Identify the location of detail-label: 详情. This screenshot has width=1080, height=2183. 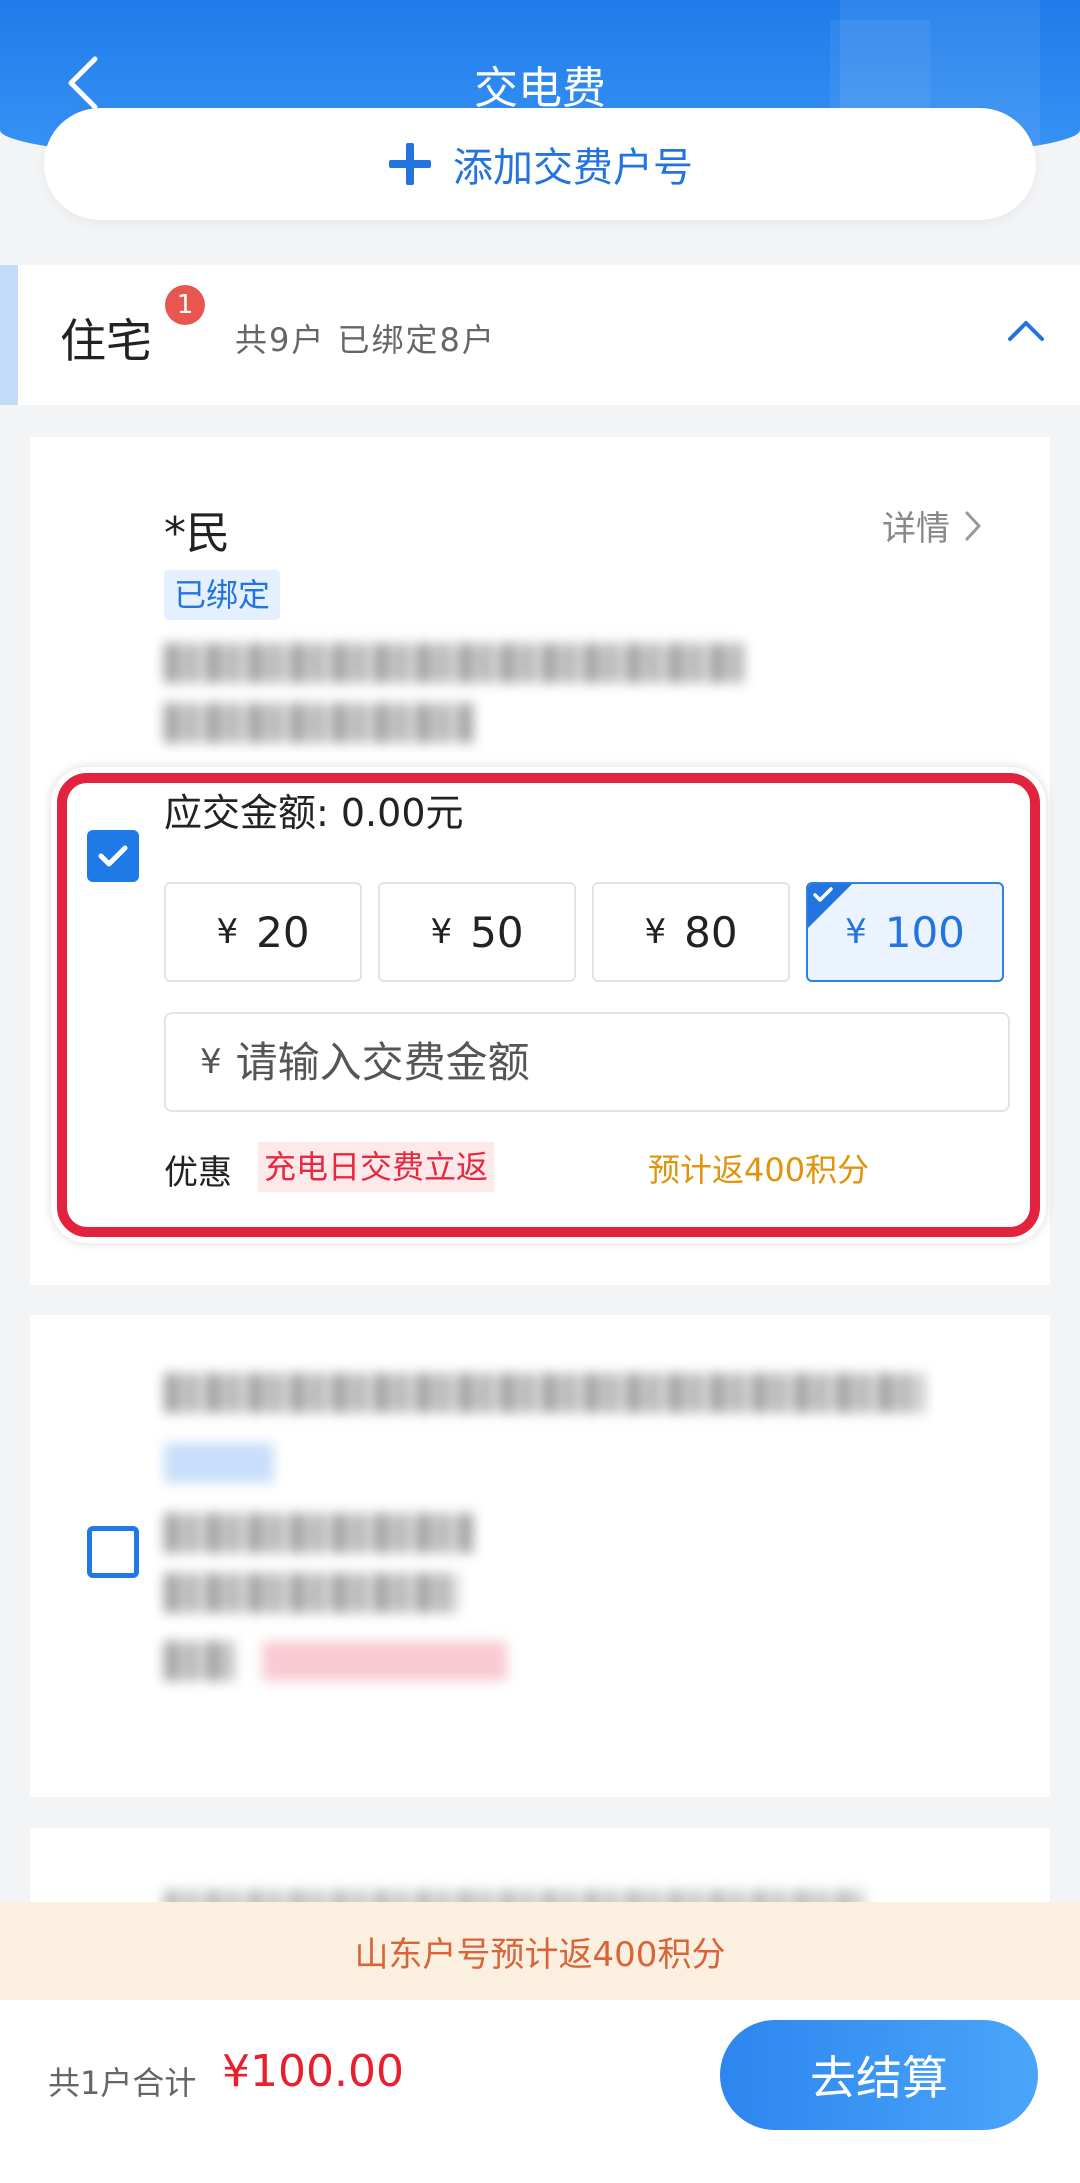
(916, 529).